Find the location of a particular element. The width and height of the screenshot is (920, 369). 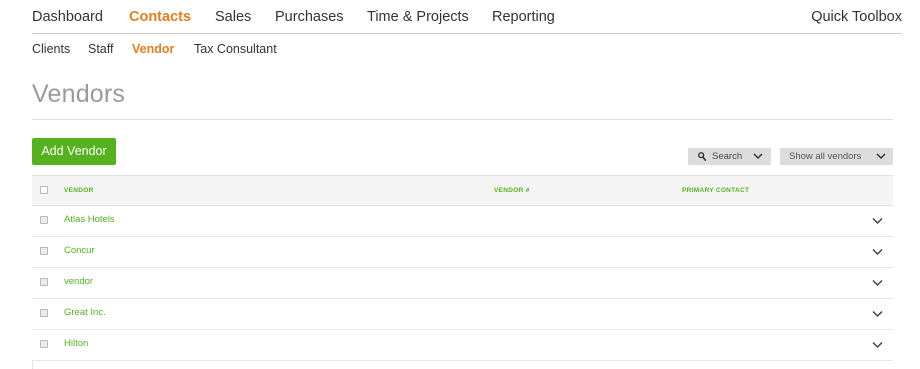

title-divider is located at coordinates (462, 119).